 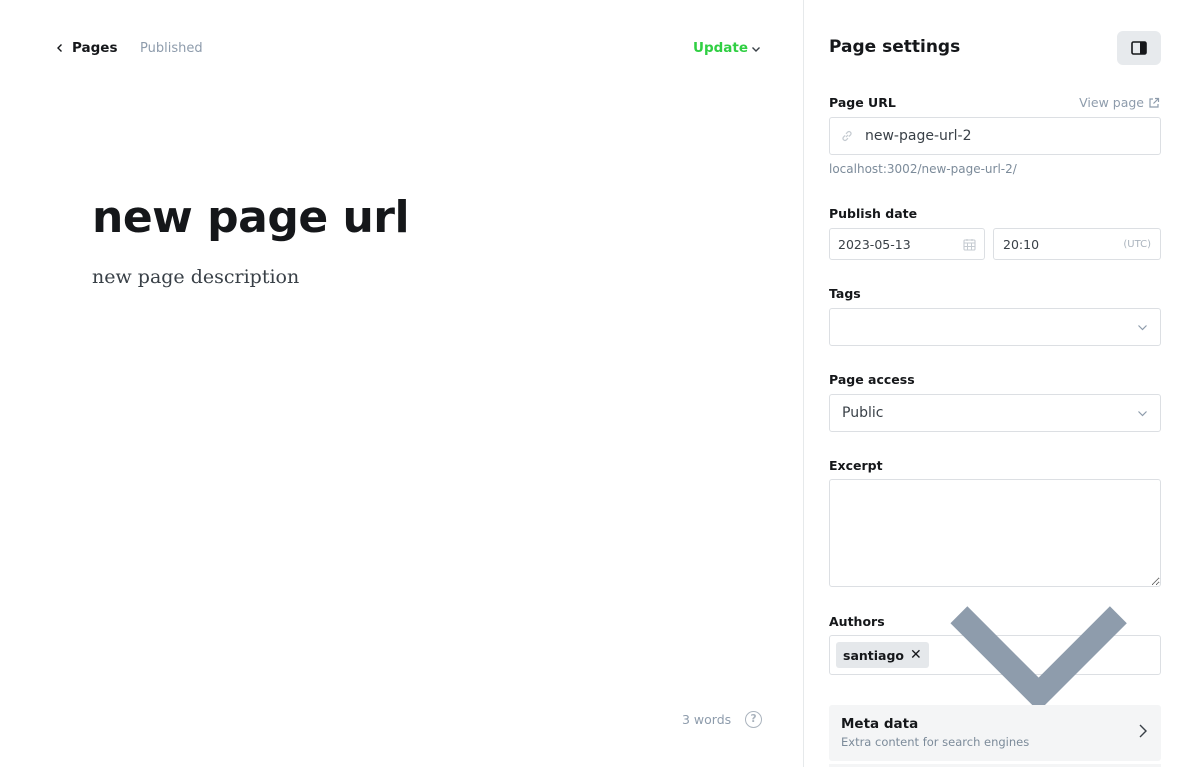 What do you see at coordinates (1021, 244) in the screenshot?
I see `publish-time-value: 20:10` at bounding box center [1021, 244].